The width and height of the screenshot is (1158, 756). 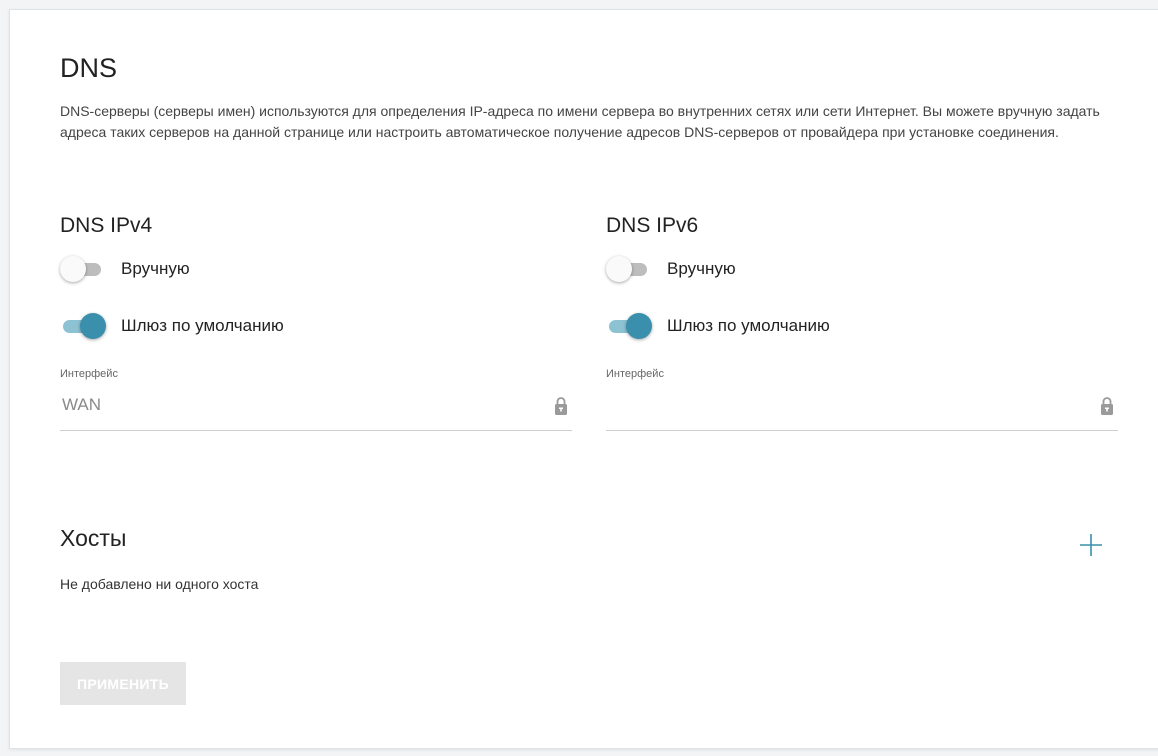 I want to click on ipv6-gateway-toggle, so click(x=629, y=326).